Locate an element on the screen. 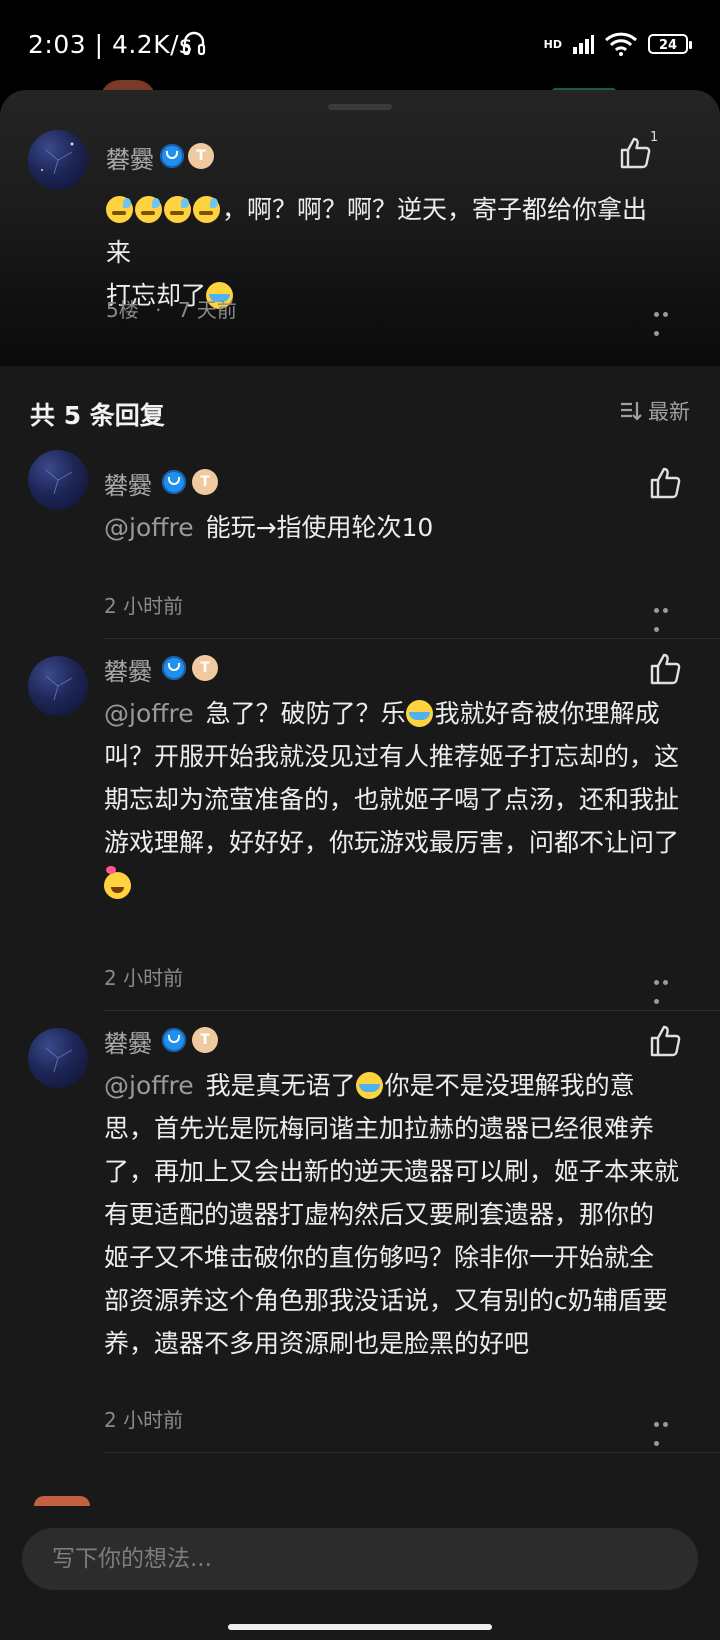  sheet-drag-handle is located at coordinates (360, 107).